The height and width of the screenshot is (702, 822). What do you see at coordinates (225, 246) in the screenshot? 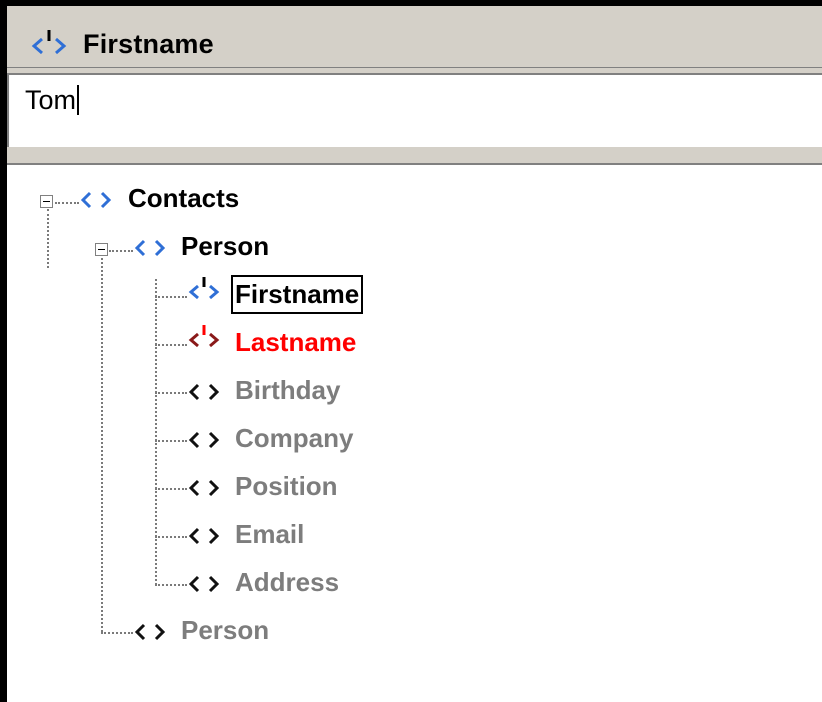
I see `tree-node-person: Person` at bounding box center [225, 246].